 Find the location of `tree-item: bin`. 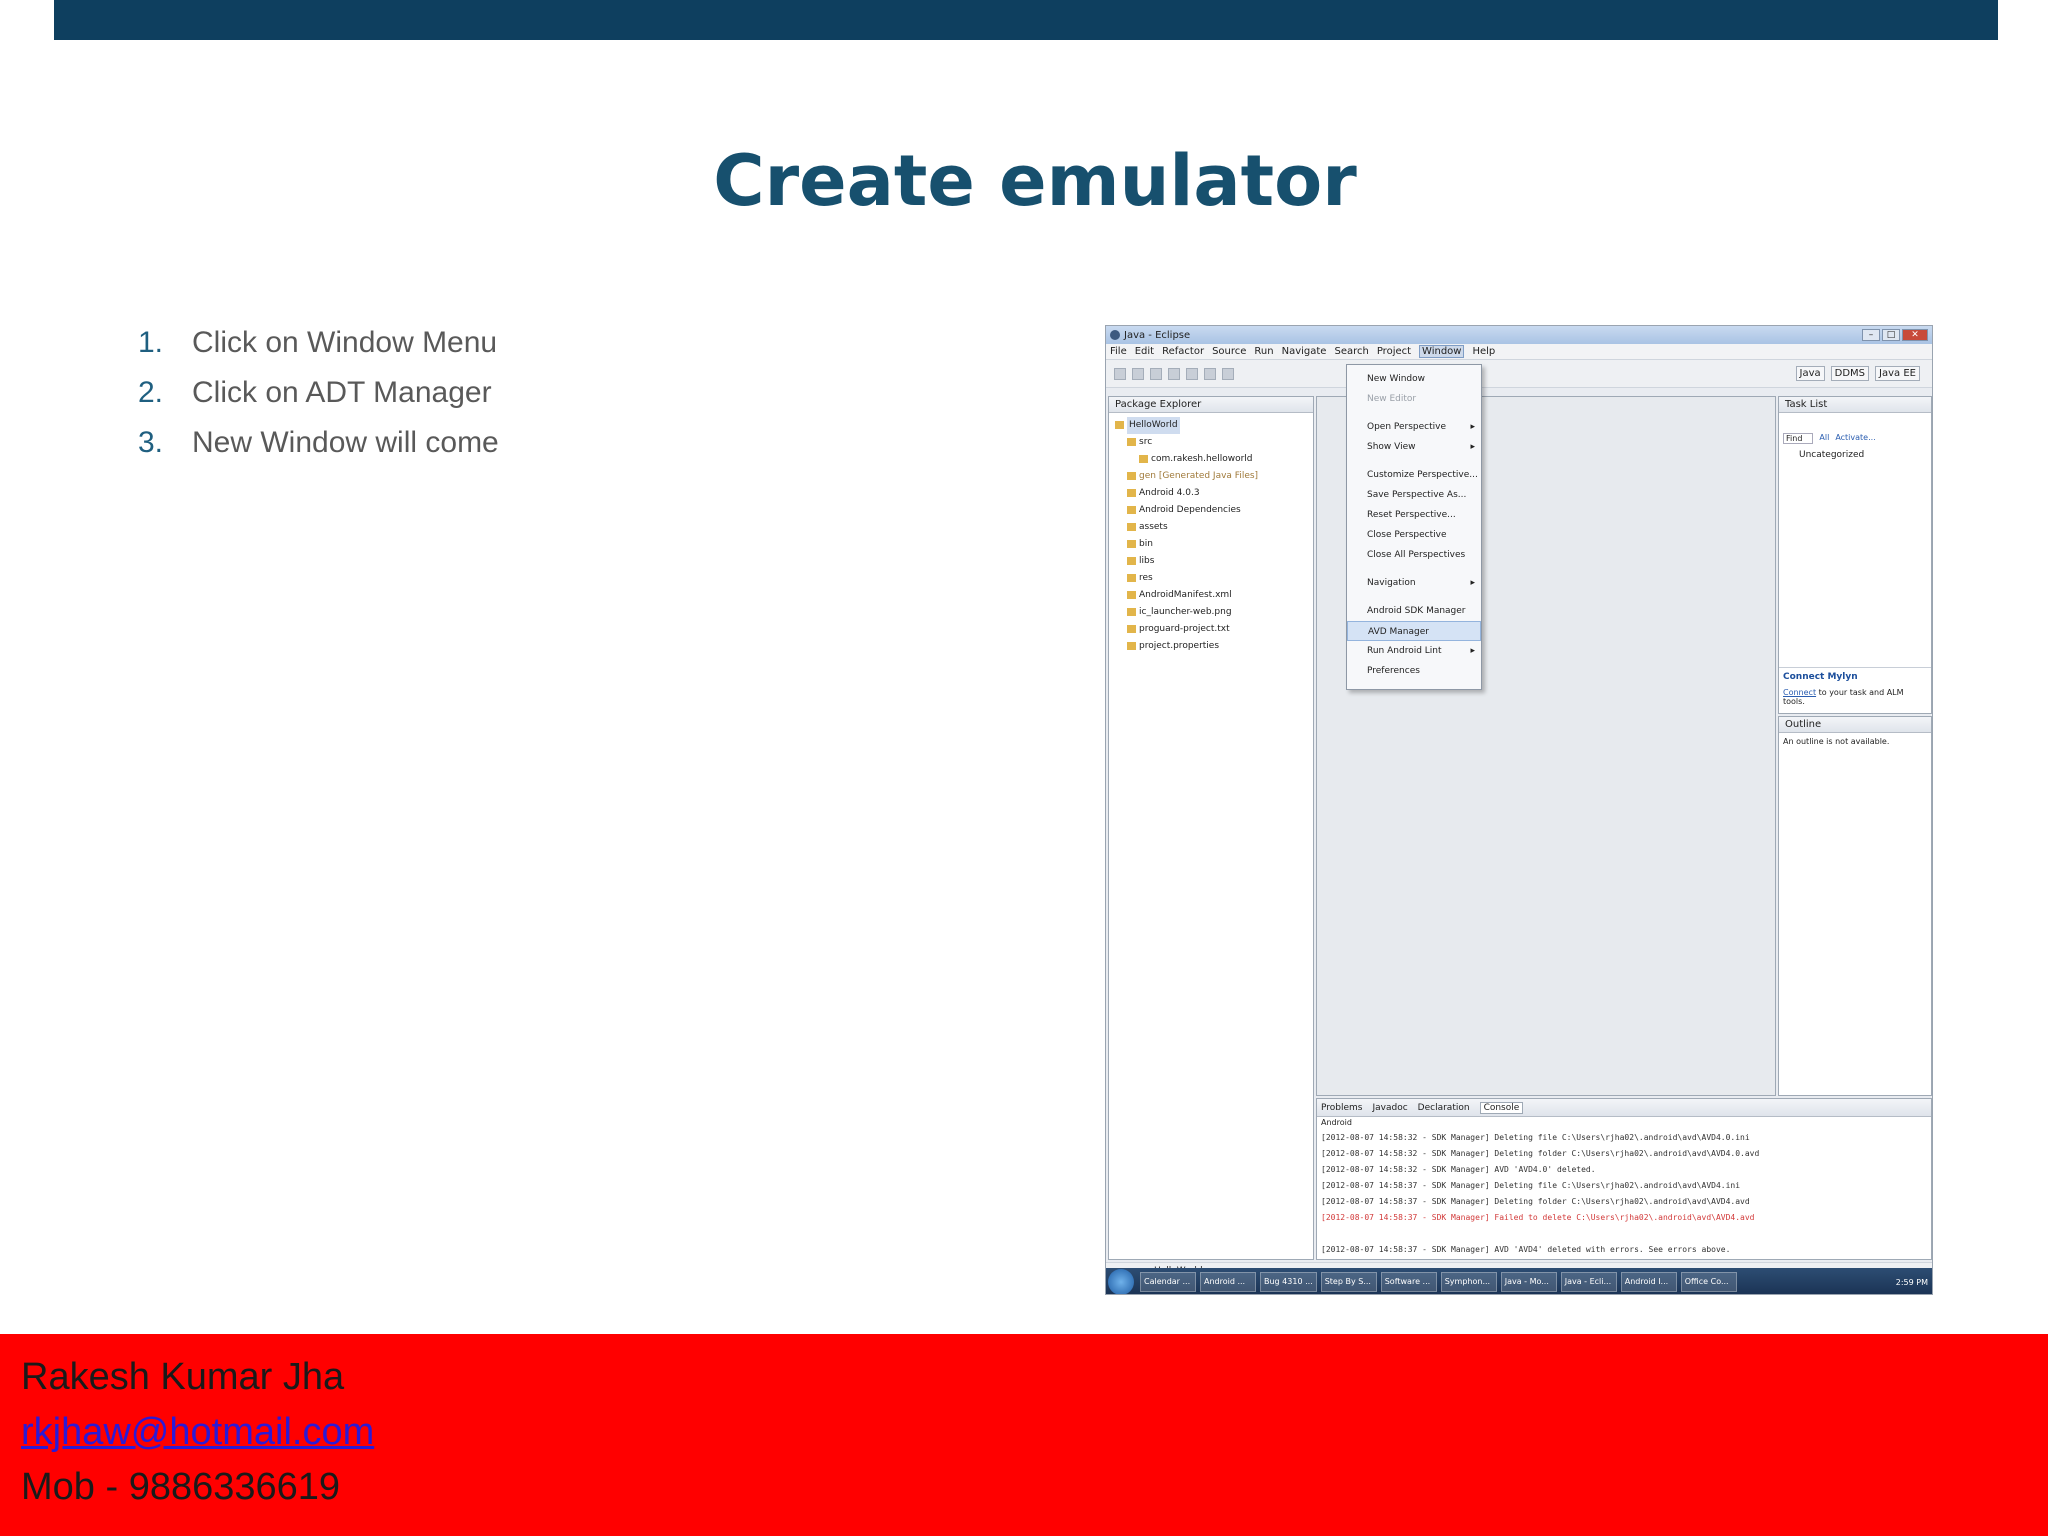

tree-item: bin is located at coordinates (1211, 544).